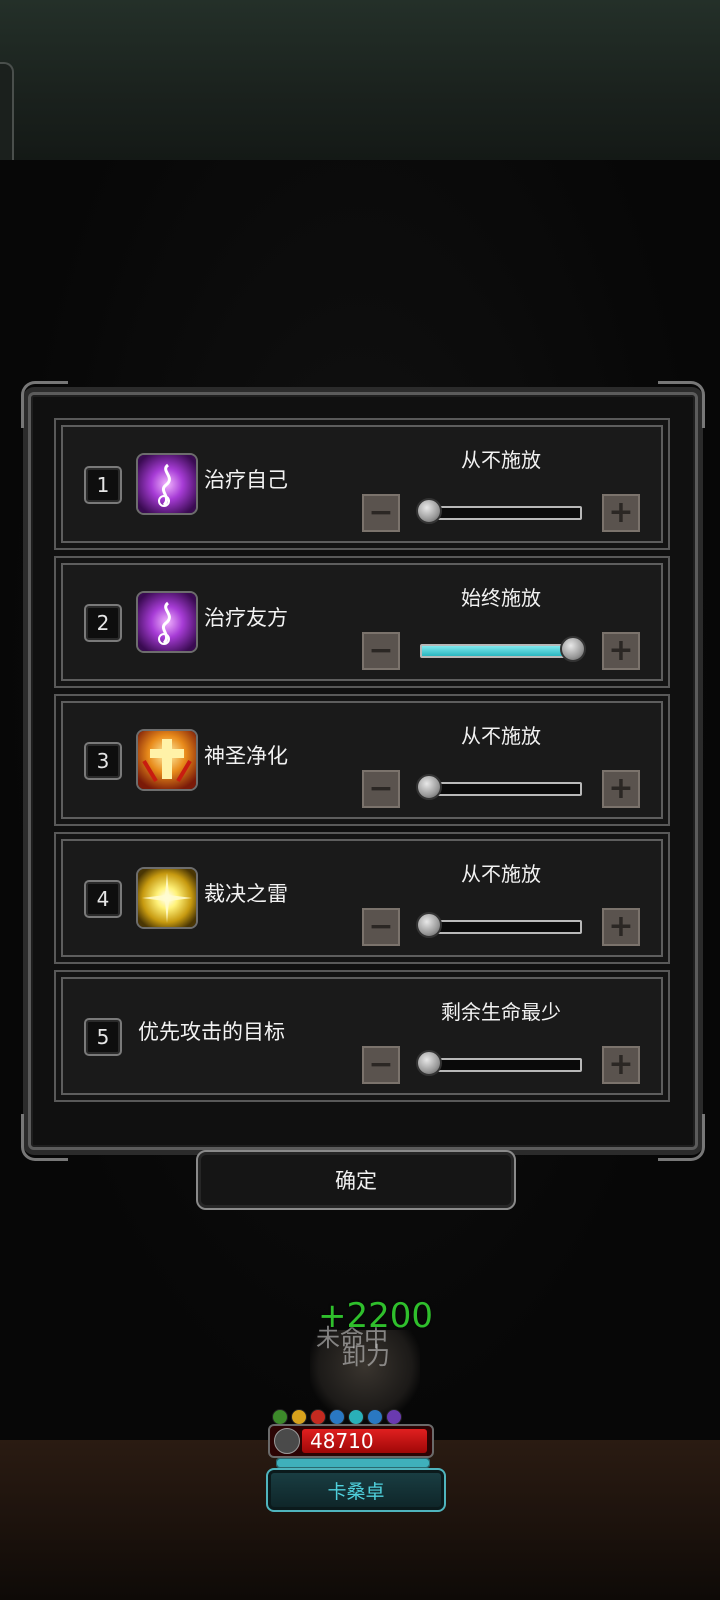 Image resolution: width=720 pixels, height=1600 pixels. I want to click on side-tab-handle, so click(7, 116).